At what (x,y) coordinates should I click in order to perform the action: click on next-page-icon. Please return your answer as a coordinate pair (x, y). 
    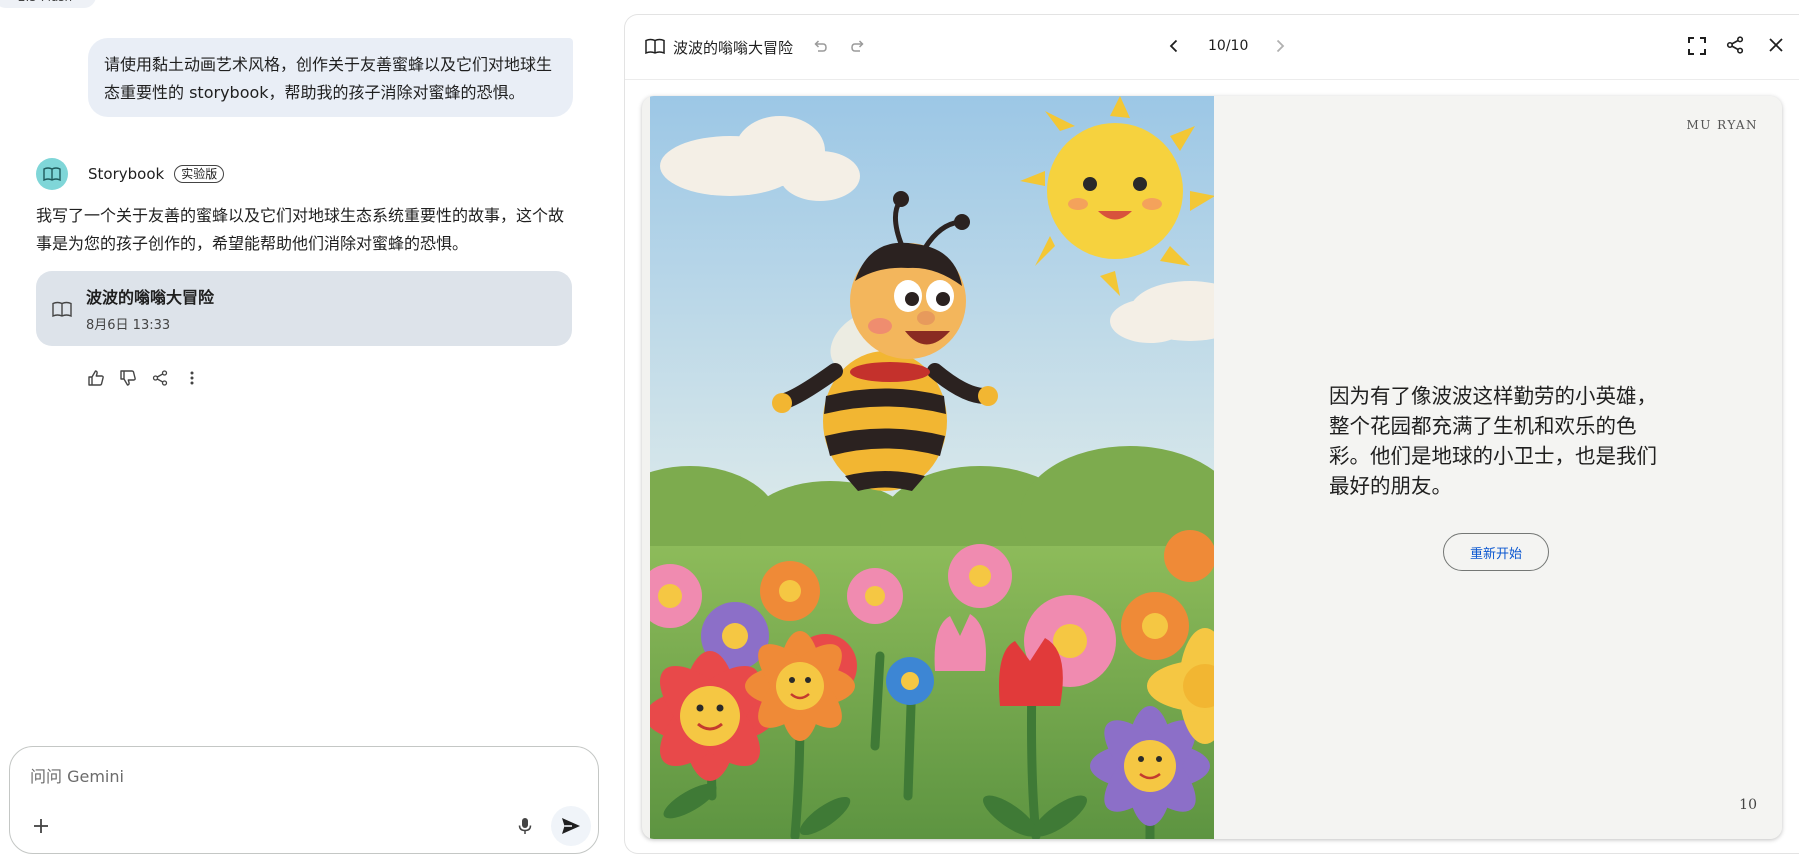
    Looking at the image, I should click on (1280, 46).